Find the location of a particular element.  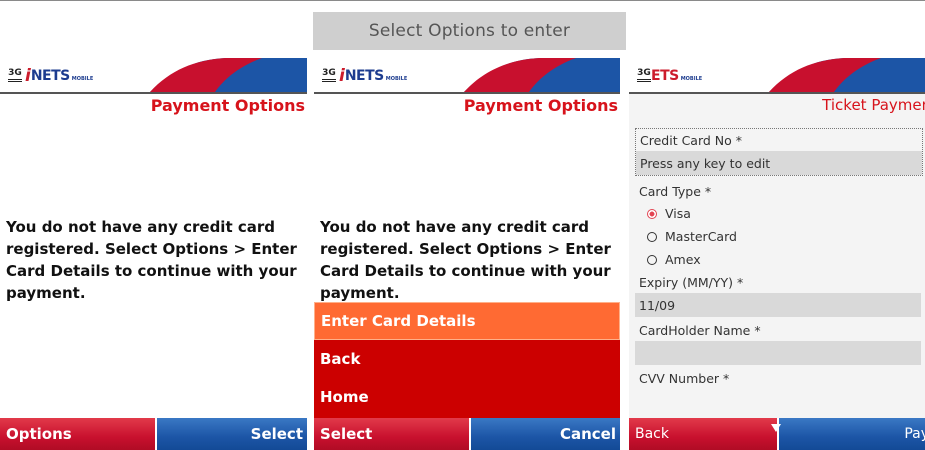

menu-item-back: Back is located at coordinates (467, 359).